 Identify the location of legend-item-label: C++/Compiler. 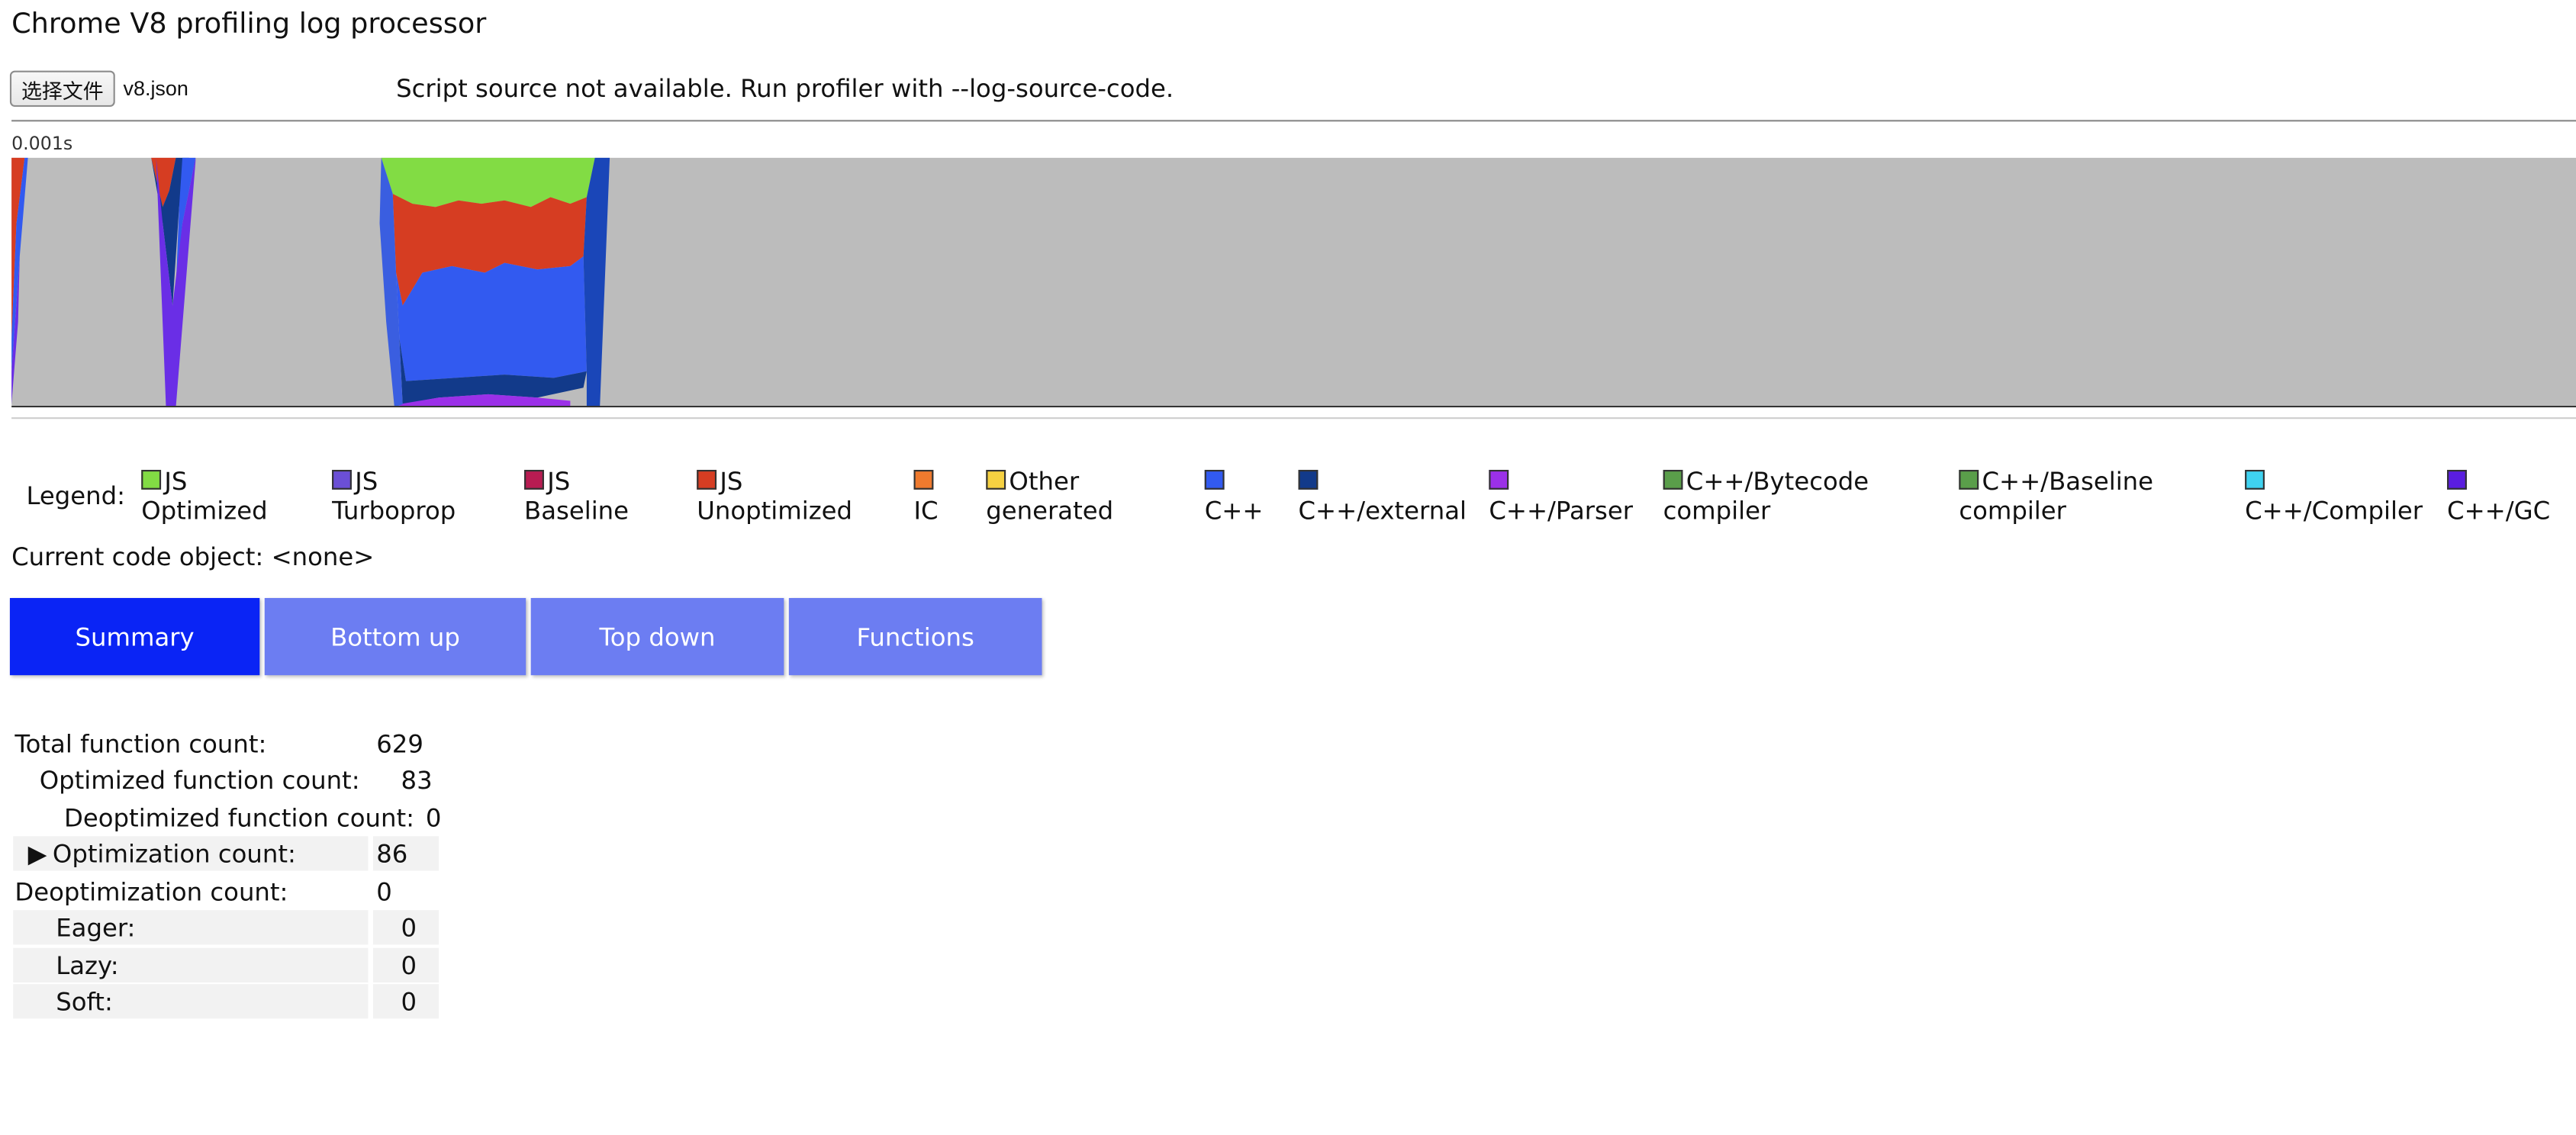
(2334, 511).